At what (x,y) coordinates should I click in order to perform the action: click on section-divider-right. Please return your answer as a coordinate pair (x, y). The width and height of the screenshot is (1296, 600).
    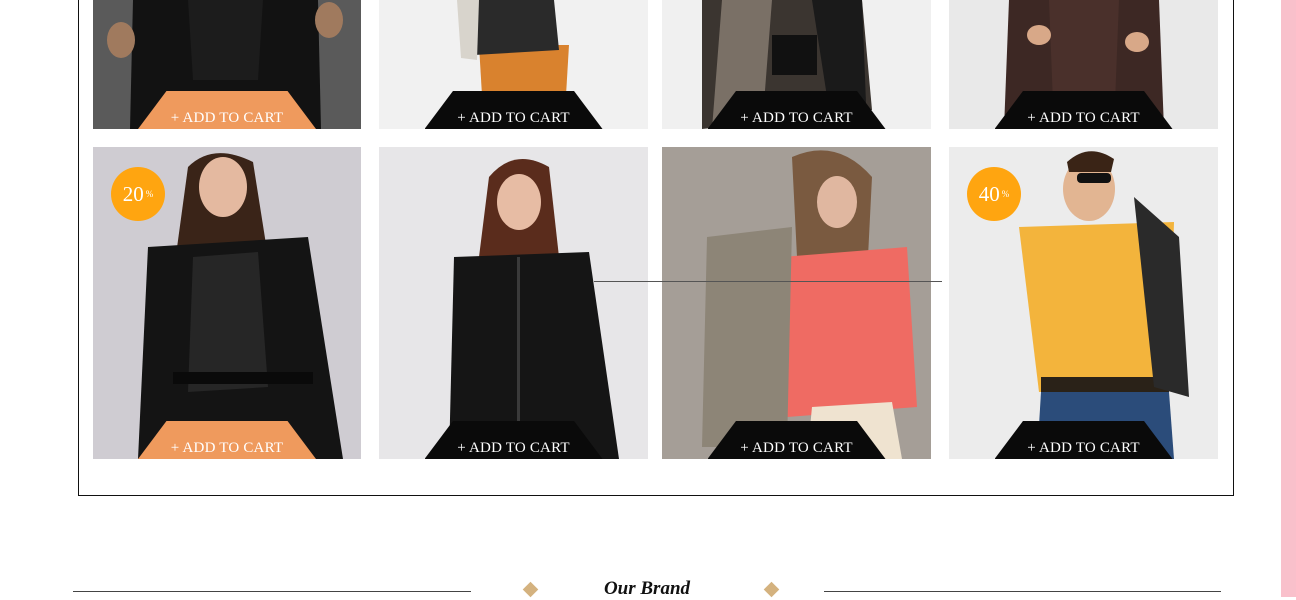
    Looking at the image, I should click on (1022, 591).